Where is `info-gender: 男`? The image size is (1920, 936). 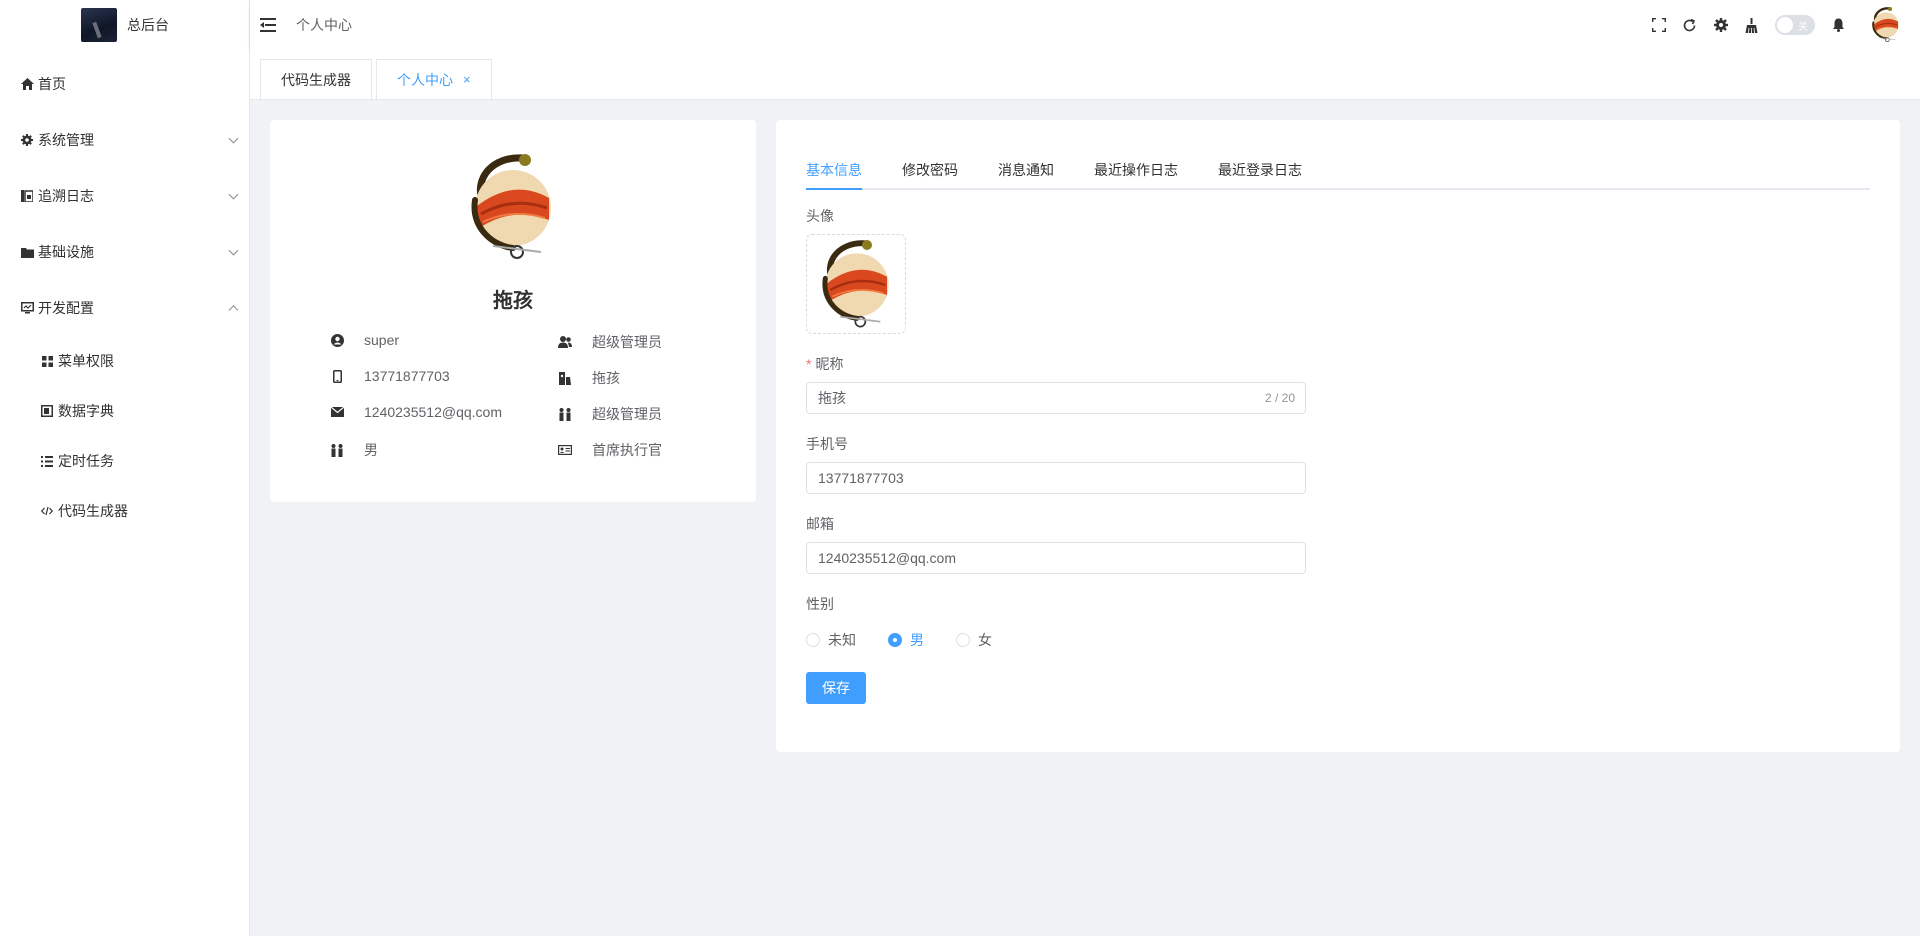
info-gender: 男 is located at coordinates (354, 450).